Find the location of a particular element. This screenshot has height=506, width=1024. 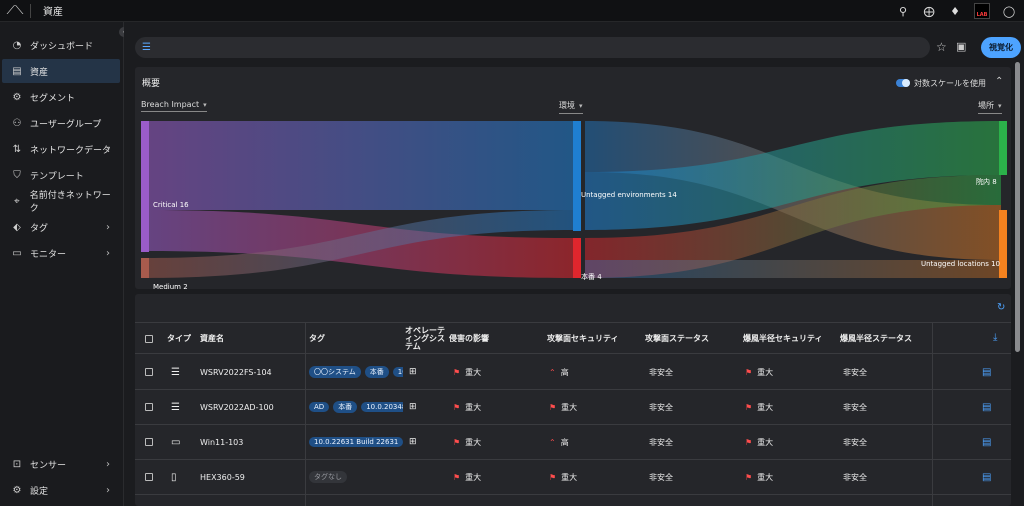

tag-chip: 10.0.20348 is located at coordinates (382, 407).